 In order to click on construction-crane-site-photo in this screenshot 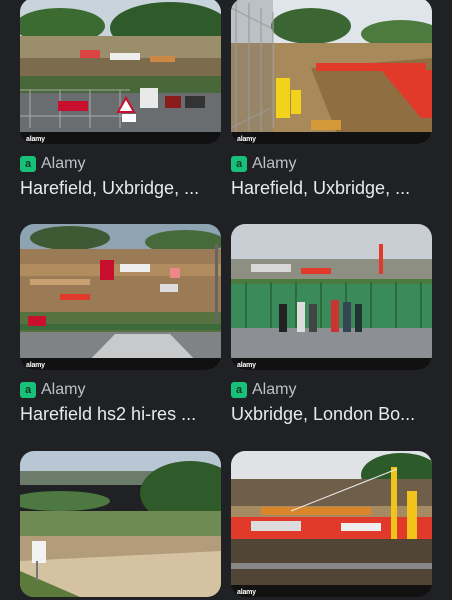, I will do `click(331, 524)`.